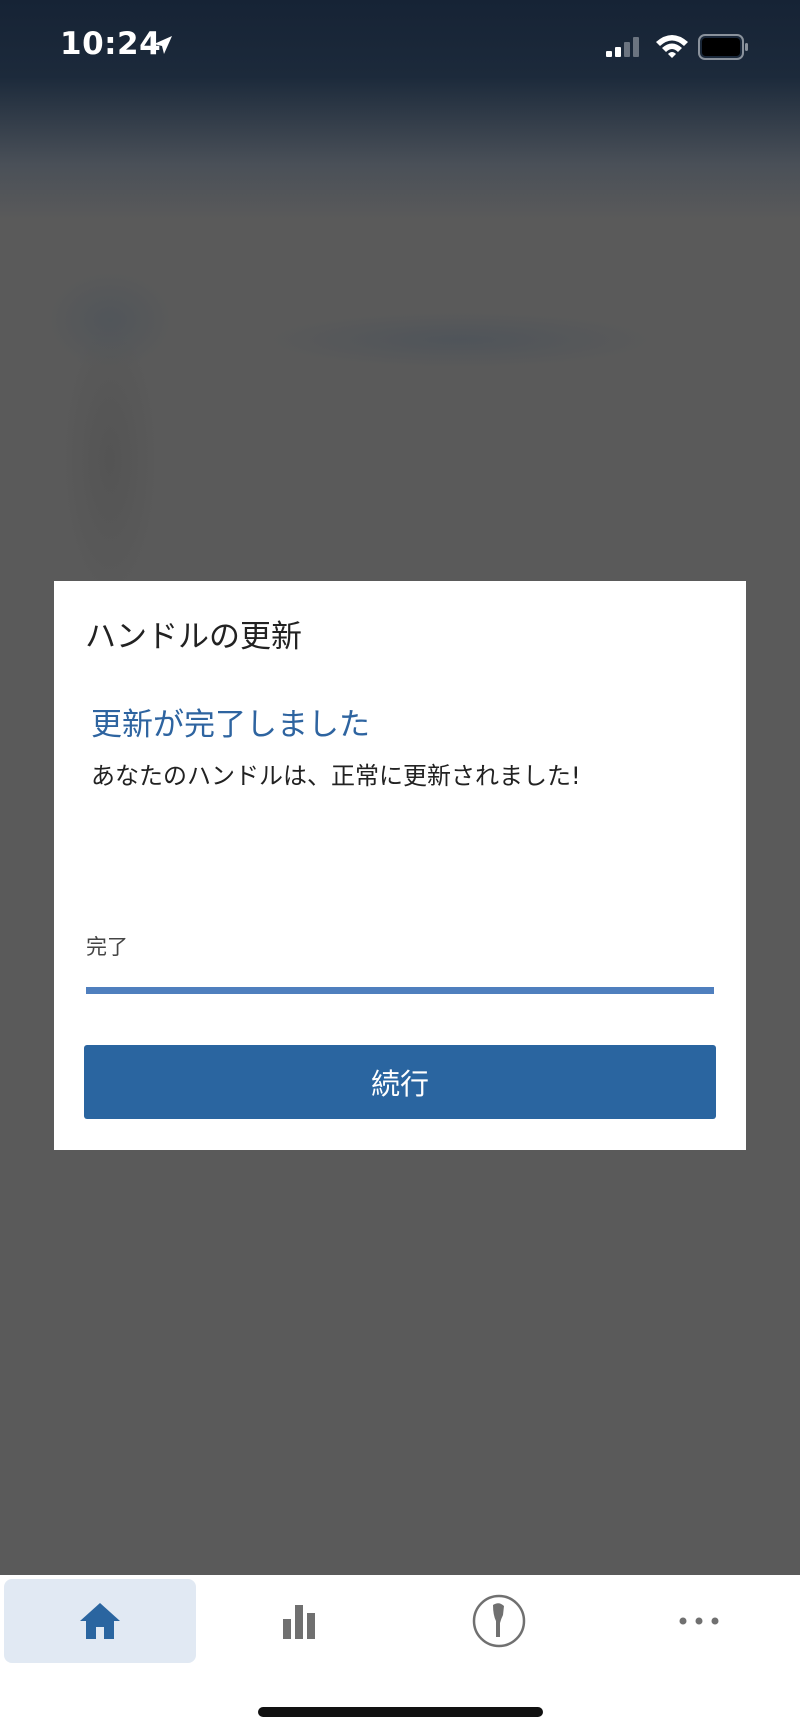 The image size is (800, 1731). What do you see at coordinates (400, 1712) in the screenshot?
I see `home-indicator` at bounding box center [400, 1712].